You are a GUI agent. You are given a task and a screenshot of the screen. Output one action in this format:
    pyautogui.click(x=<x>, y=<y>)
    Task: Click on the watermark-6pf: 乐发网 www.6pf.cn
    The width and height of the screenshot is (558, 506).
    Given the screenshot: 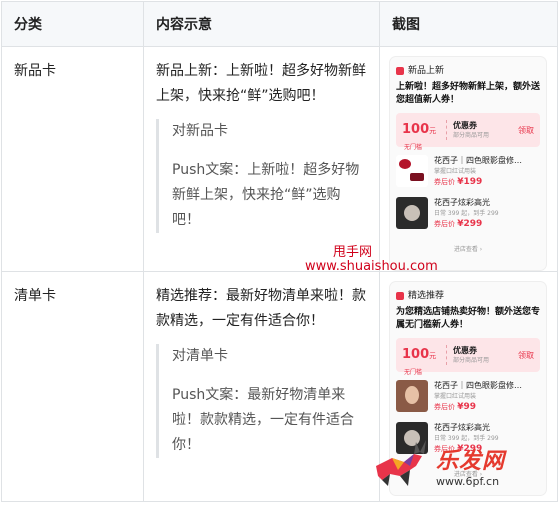 What is the action you would take?
    pyautogui.click(x=437, y=462)
    